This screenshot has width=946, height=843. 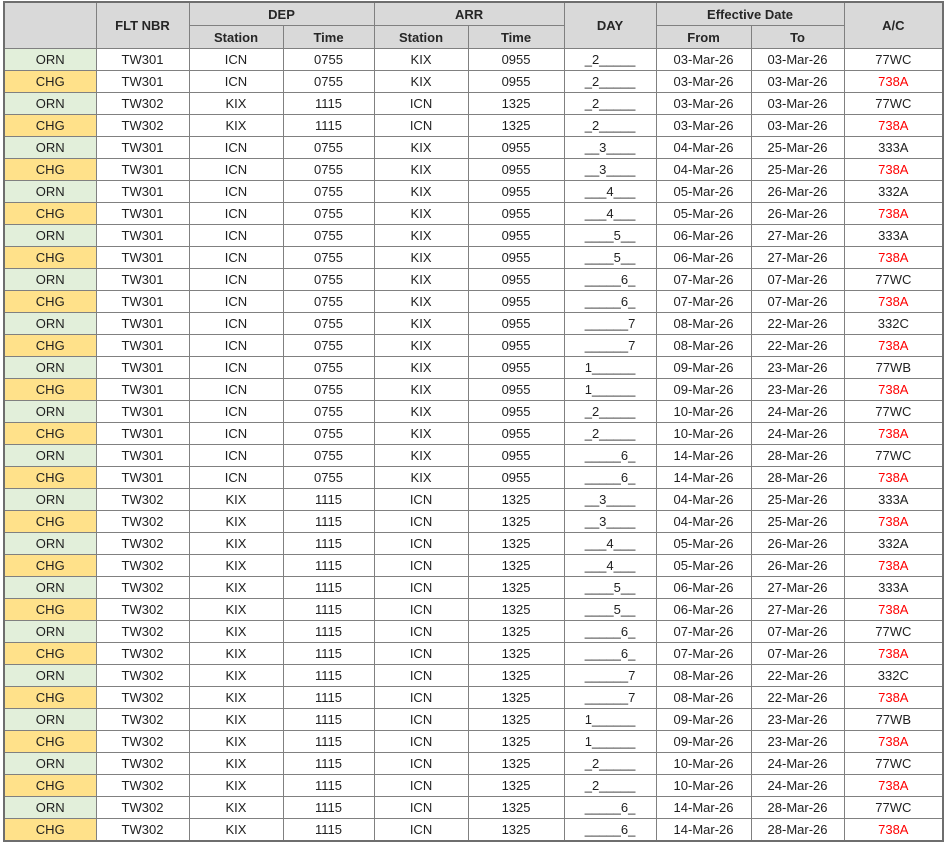 I want to click on day-cell: ____5__, so click(x=610, y=587).